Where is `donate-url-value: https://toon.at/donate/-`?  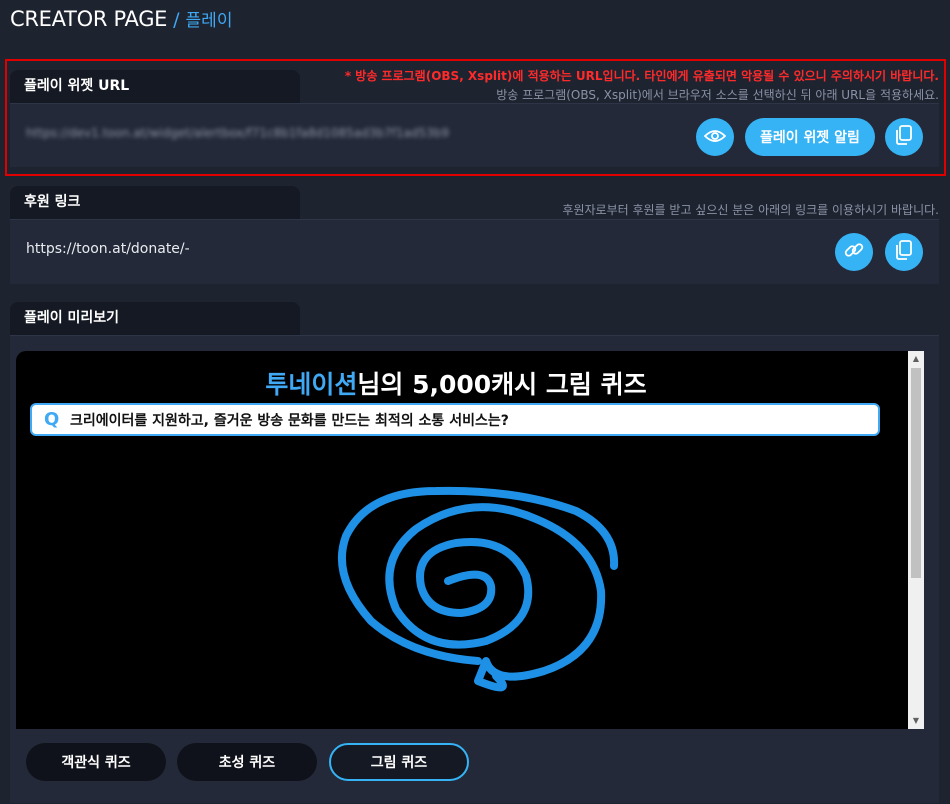
donate-url-value: https://toon.at/donate/- is located at coordinates (108, 249).